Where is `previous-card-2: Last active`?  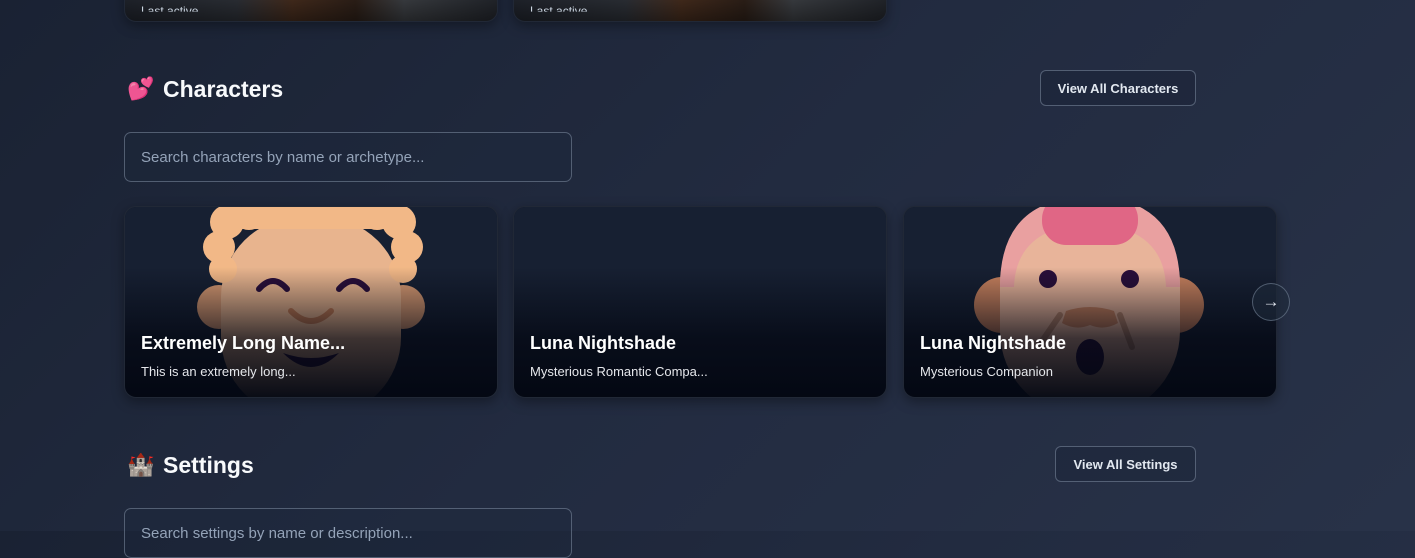
previous-card-2: Last active is located at coordinates (700, 11).